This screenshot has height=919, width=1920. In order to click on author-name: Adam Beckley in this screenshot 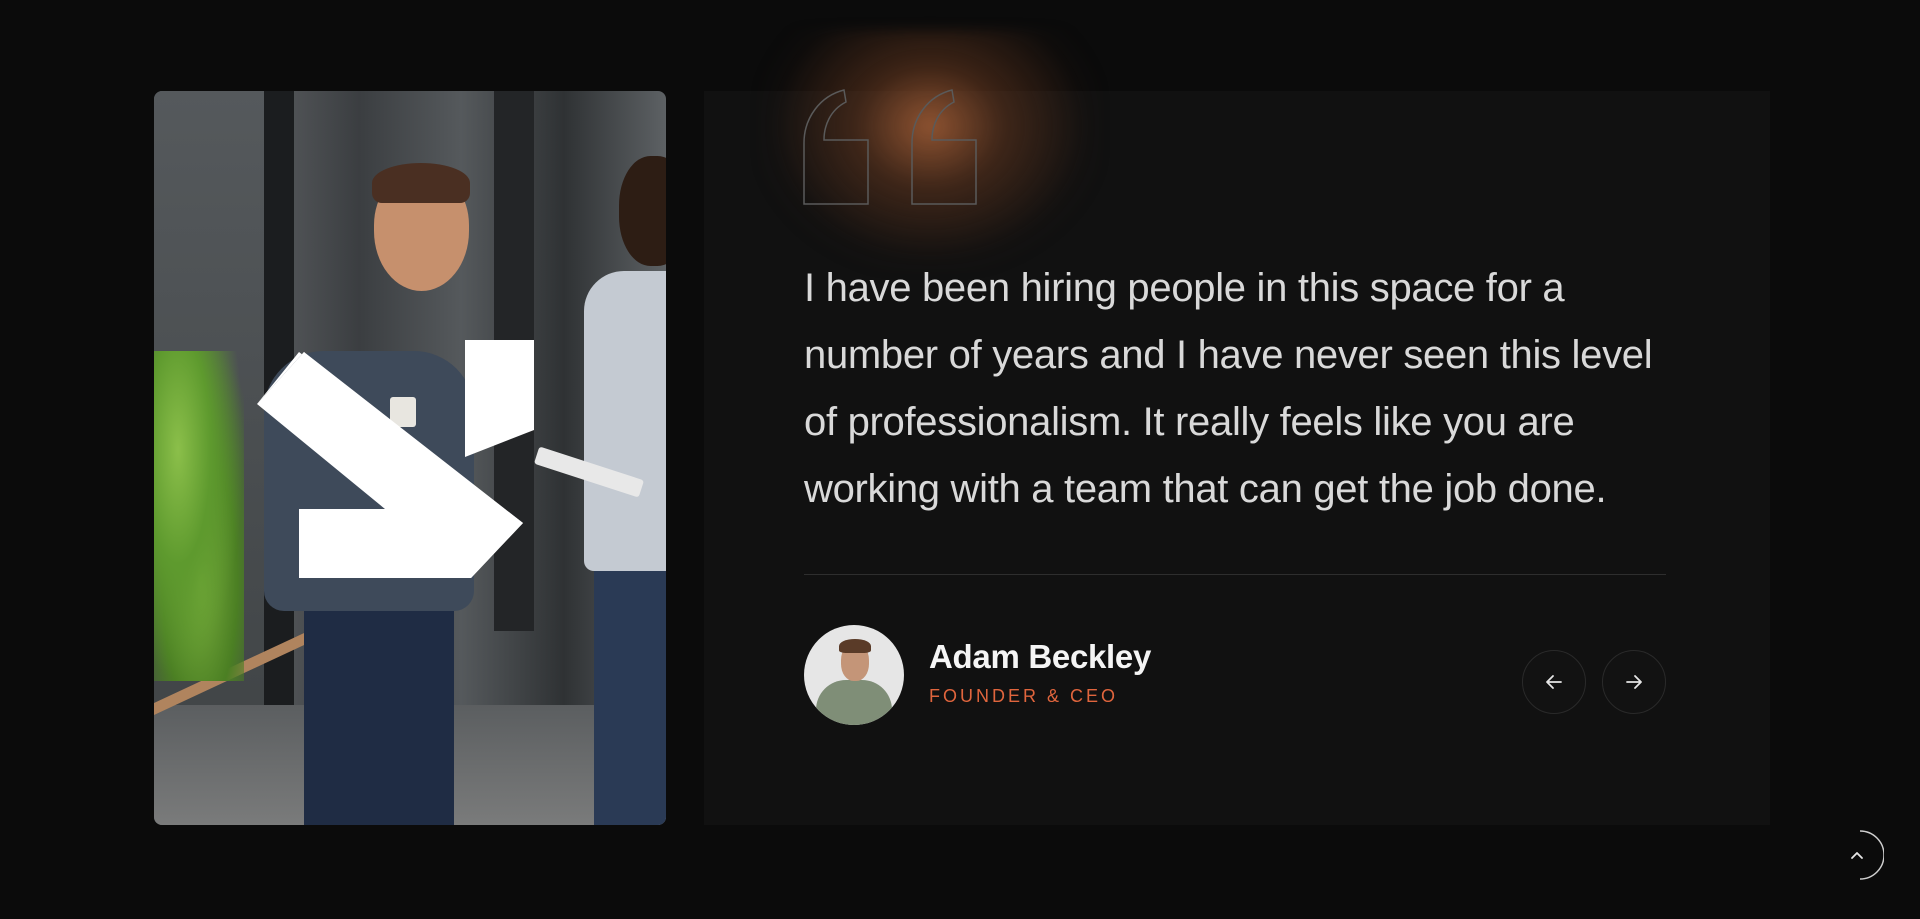, I will do `click(1040, 656)`.